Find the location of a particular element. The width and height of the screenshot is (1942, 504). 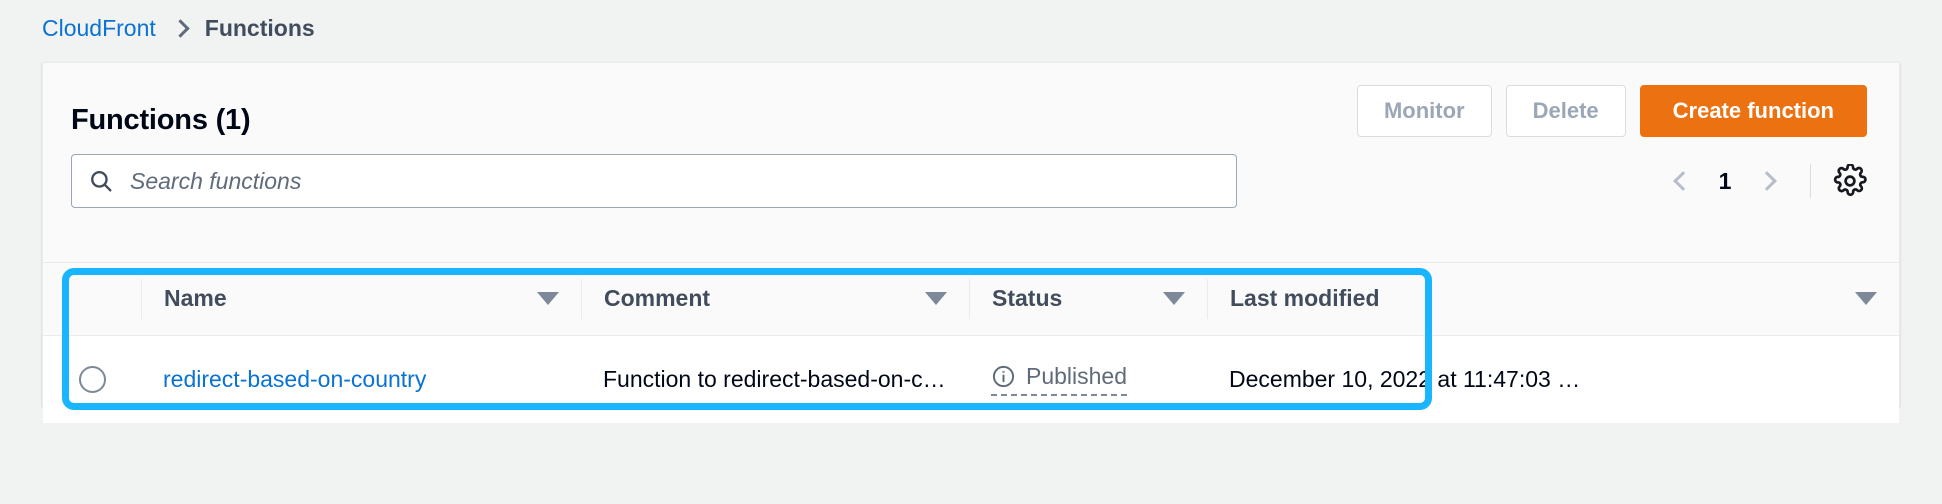

table-header-select is located at coordinates (92, 299).